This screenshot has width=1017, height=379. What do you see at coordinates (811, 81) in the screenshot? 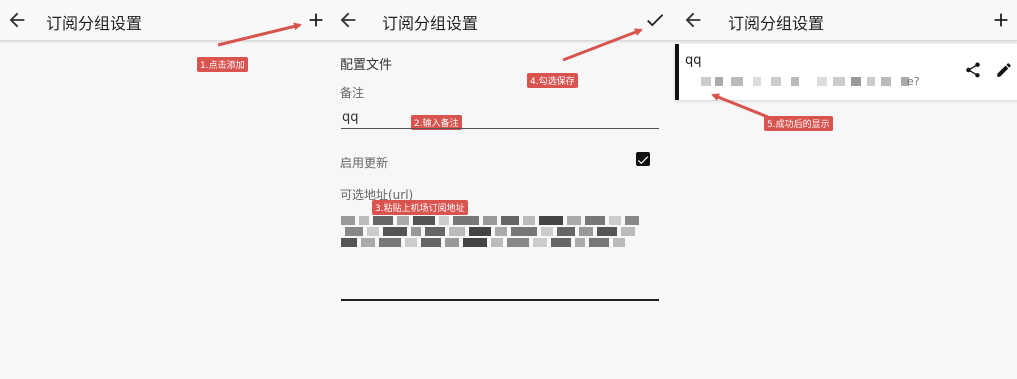
I see `profile-url-blurred` at bounding box center [811, 81].